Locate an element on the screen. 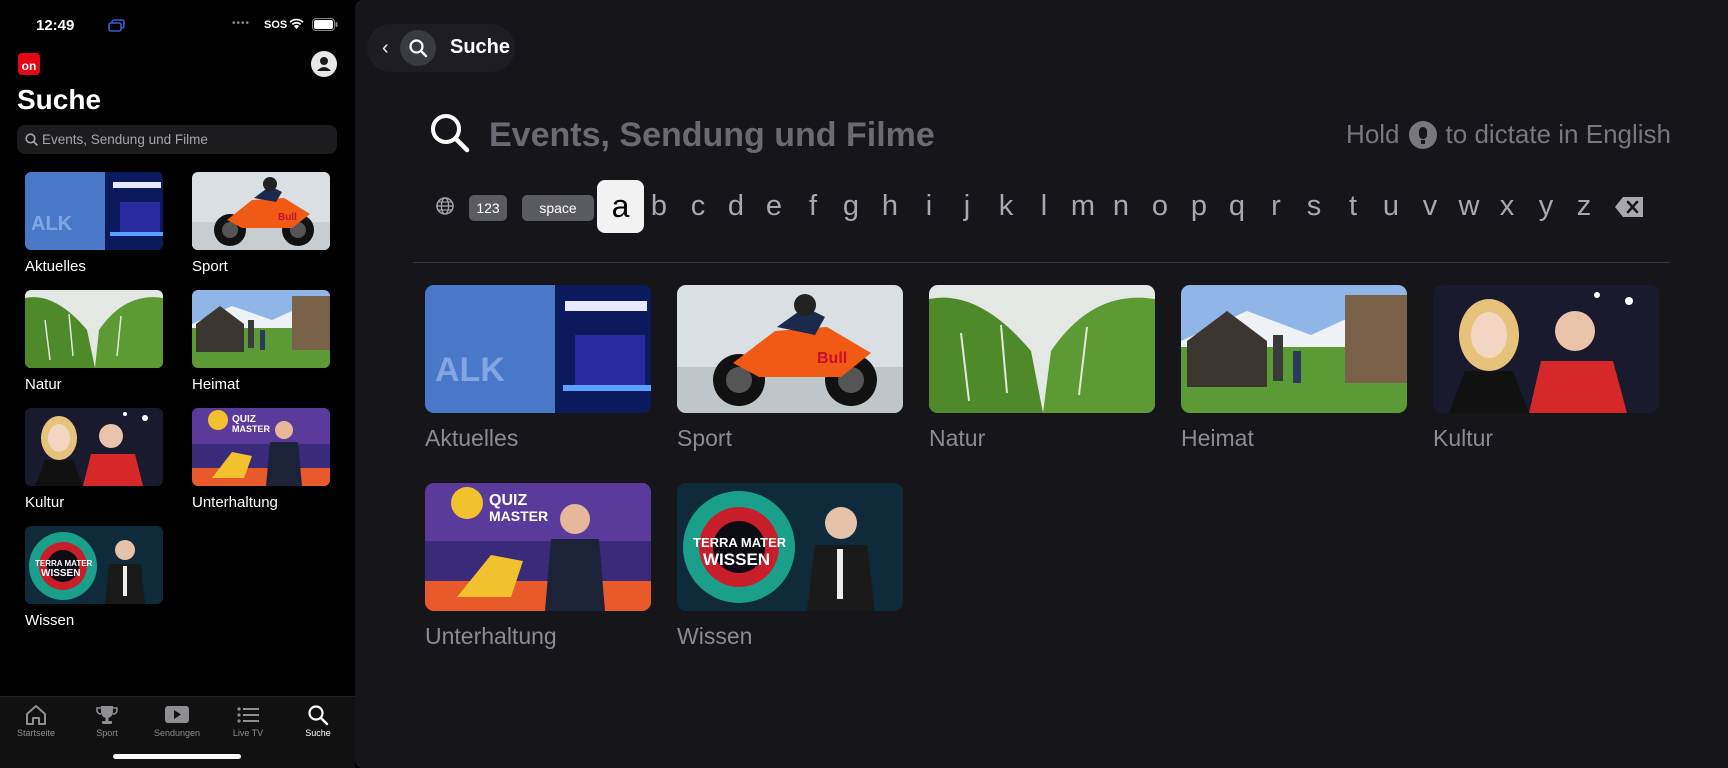 The image size is (1728, 768). key-x: x is located at coordinates (1507, 206).